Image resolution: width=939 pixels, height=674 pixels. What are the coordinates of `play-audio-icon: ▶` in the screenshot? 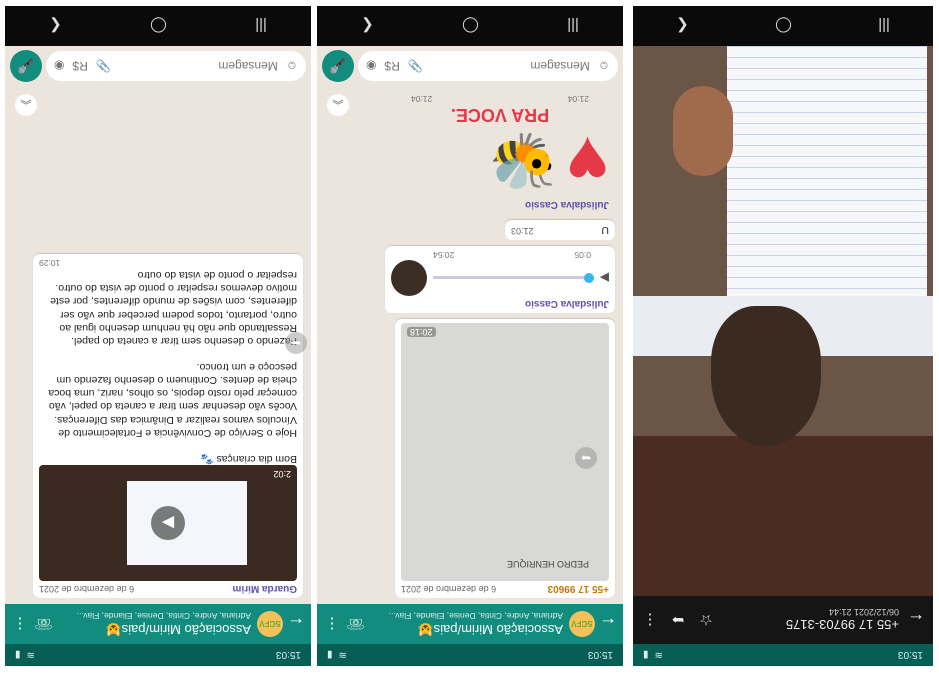 It's located at (604, 278).